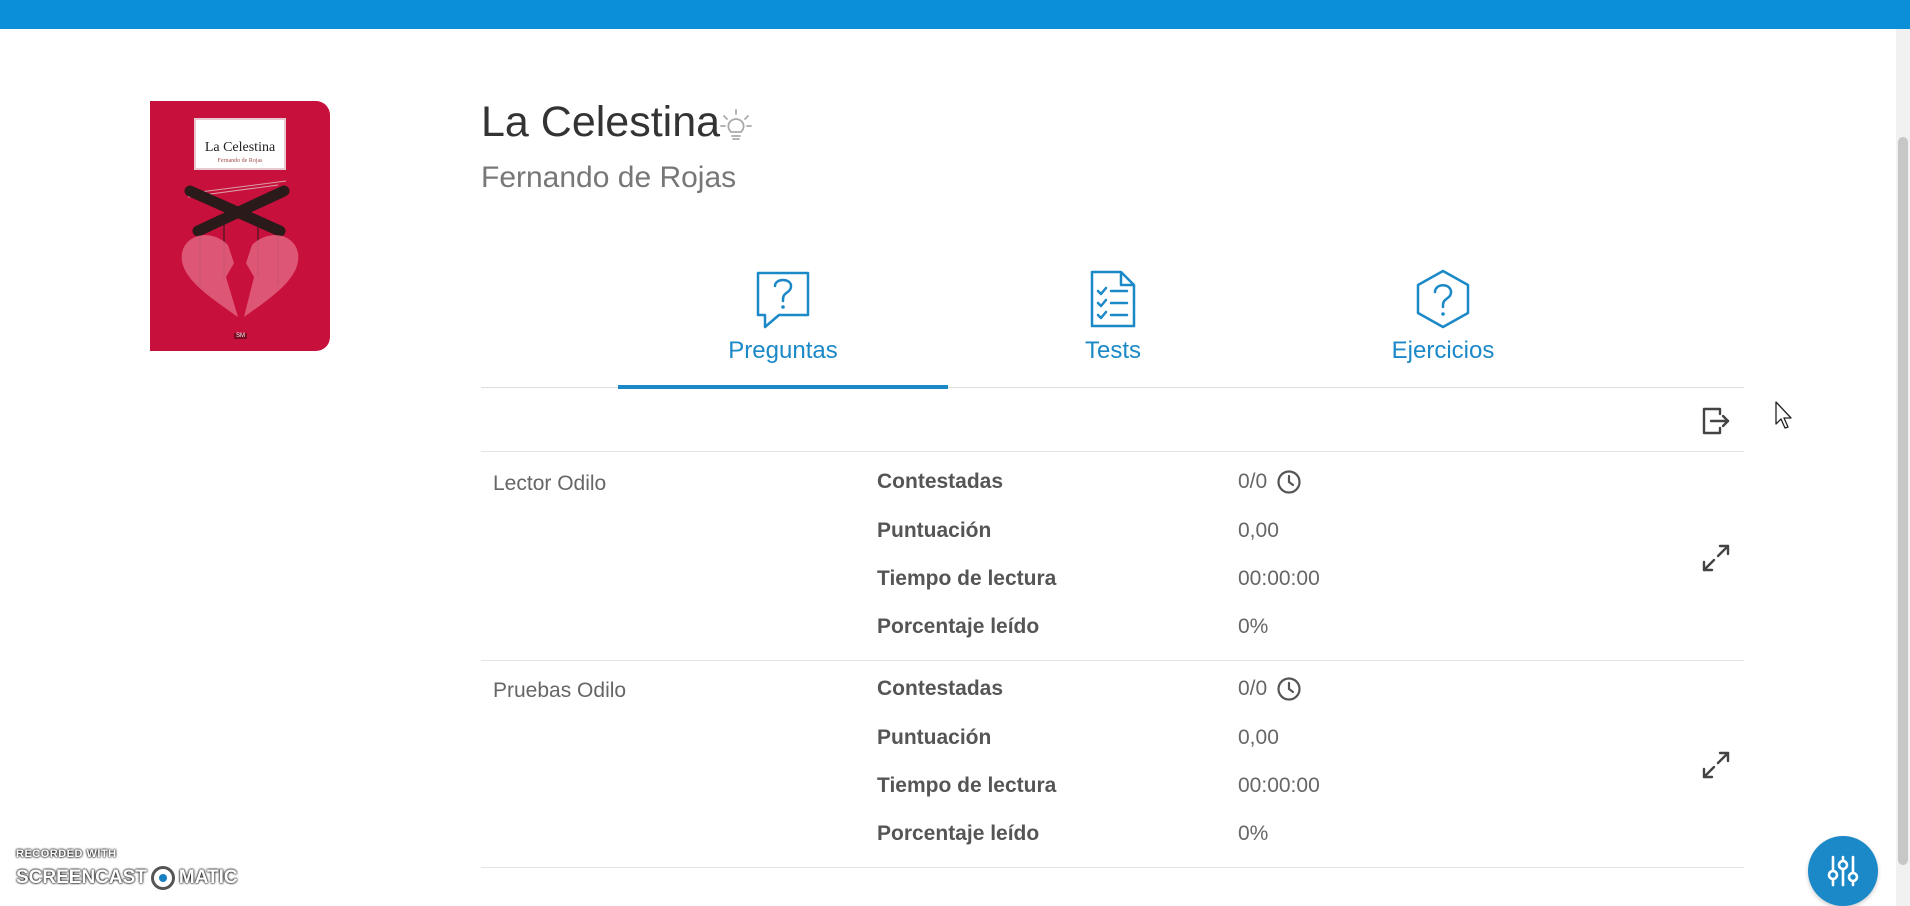 Image resolution: width=1910 pixels, height=906 pixels. What do you see at coordinates (1443, 299) in the screenshot?
I see `question-hexagon-icon` at bounding box center [1443, 299].